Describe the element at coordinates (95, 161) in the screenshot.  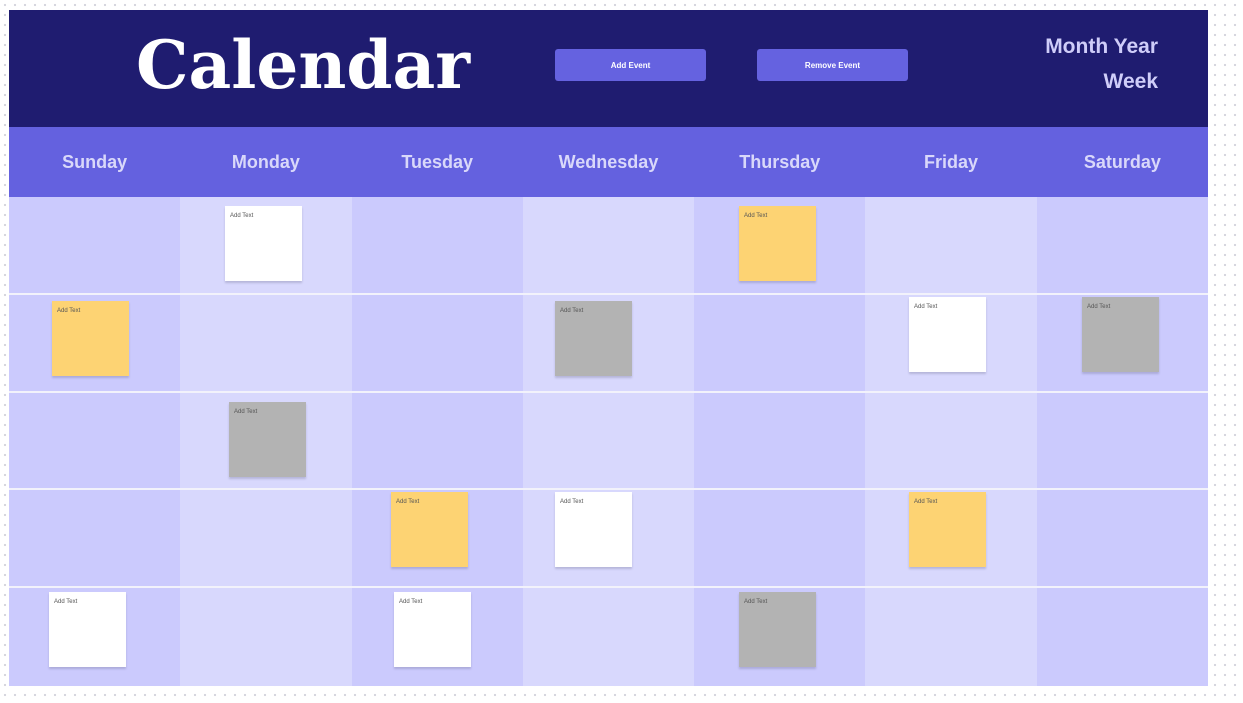
I see `day-header-sunday: Sunday` at that location.